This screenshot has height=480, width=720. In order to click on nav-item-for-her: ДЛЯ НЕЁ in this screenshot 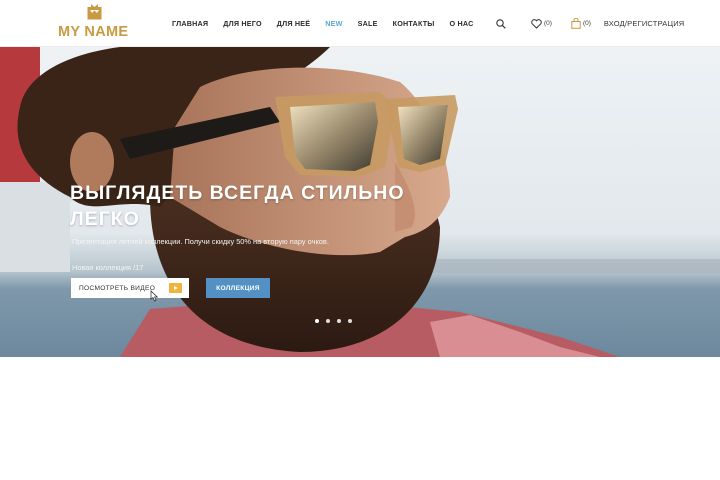, I will do `click(294, 23)`.